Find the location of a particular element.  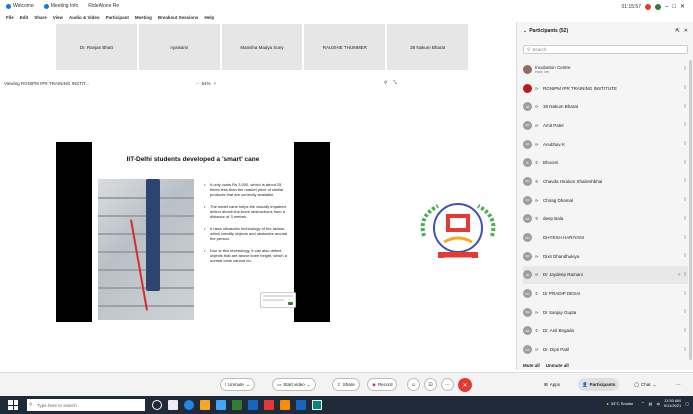

windows-start-icon is located at coordinates (13, 405).